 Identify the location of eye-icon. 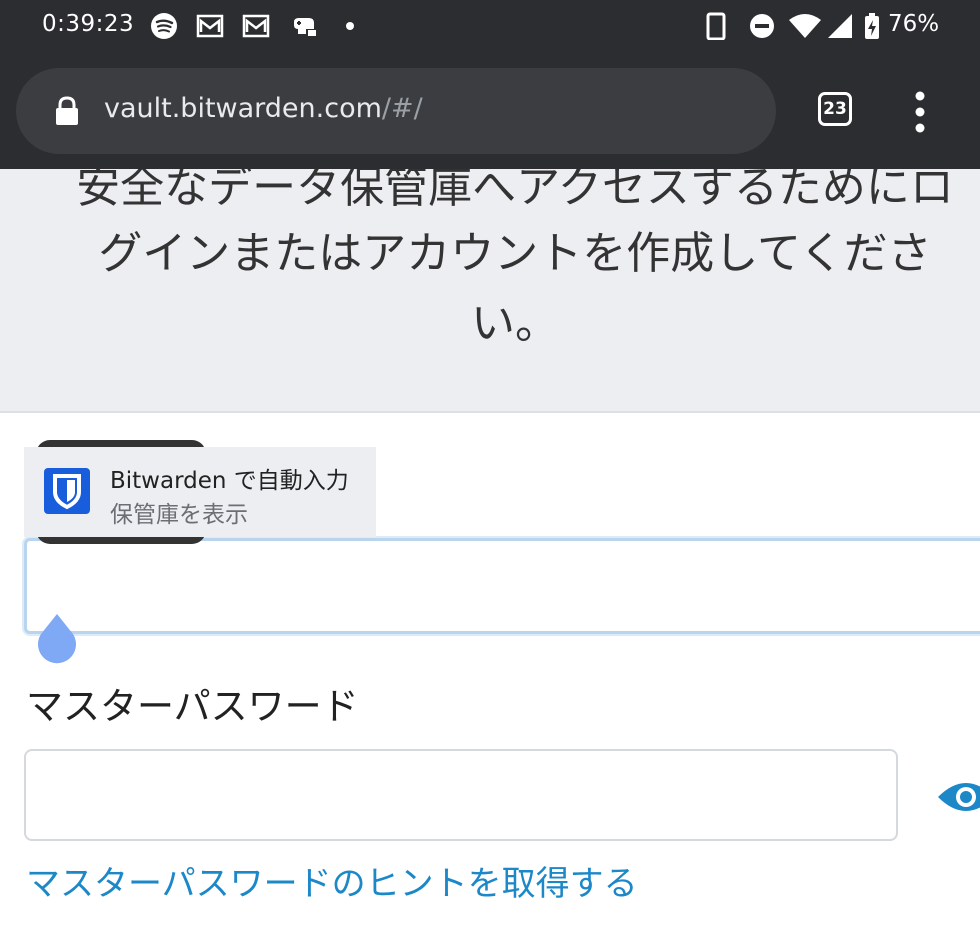
(958, 797).